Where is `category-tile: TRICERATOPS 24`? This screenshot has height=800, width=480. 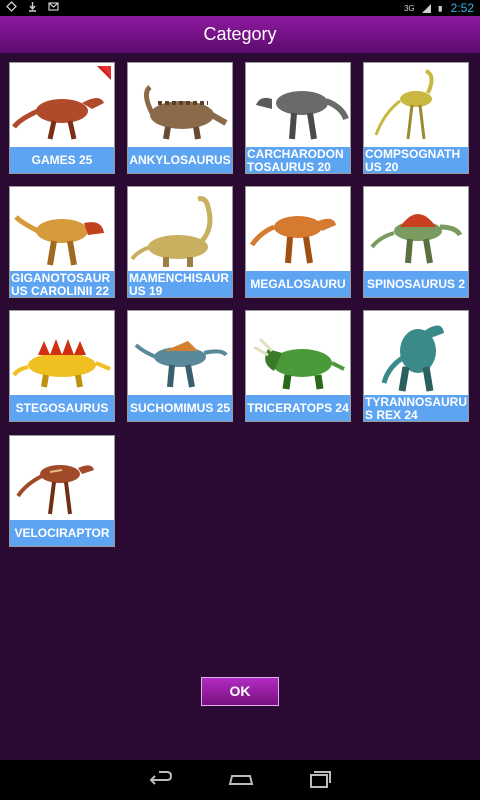
category-tile: TRICERATOPS 24 is located at coordinates (298, 366).